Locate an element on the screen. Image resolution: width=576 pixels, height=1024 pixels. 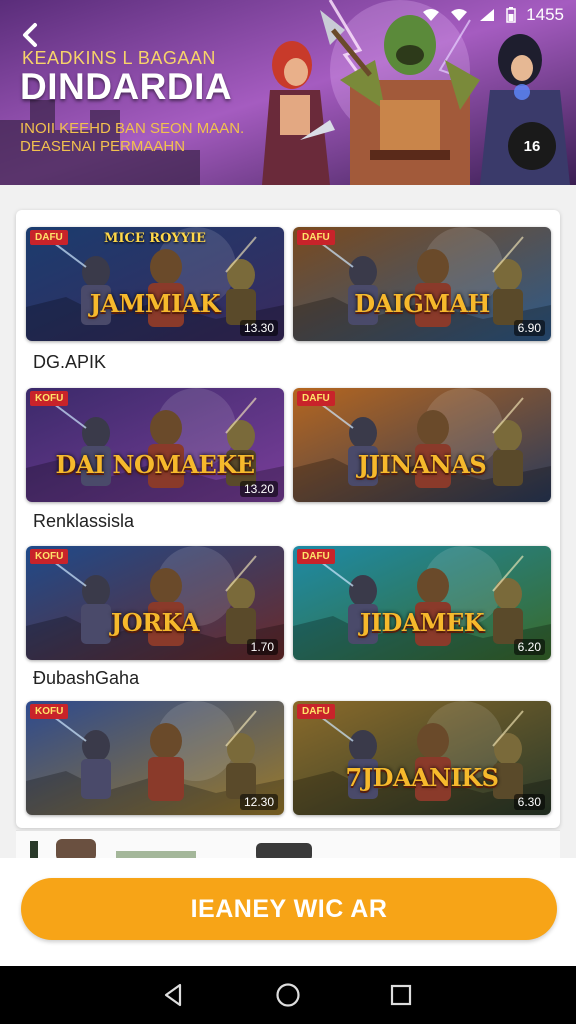
system-nav-bar is located at coordinates (288, 995).